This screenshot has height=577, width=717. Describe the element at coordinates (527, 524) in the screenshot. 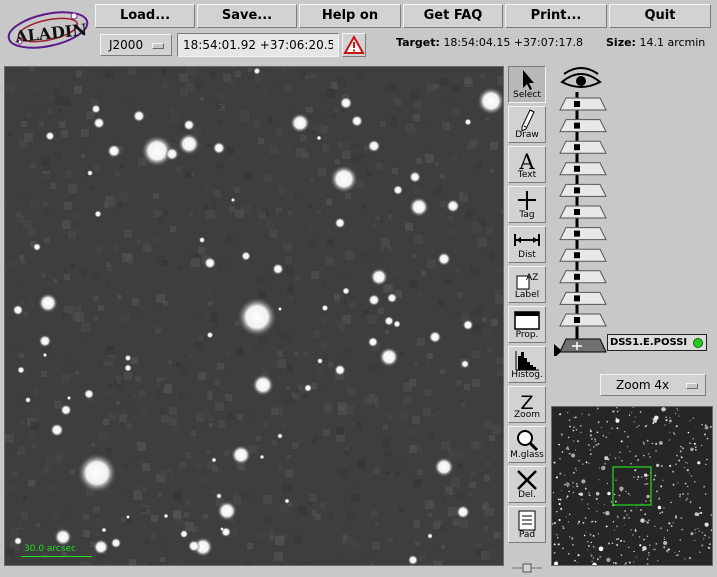

I see `pad-tool-button: Pad` at that location.